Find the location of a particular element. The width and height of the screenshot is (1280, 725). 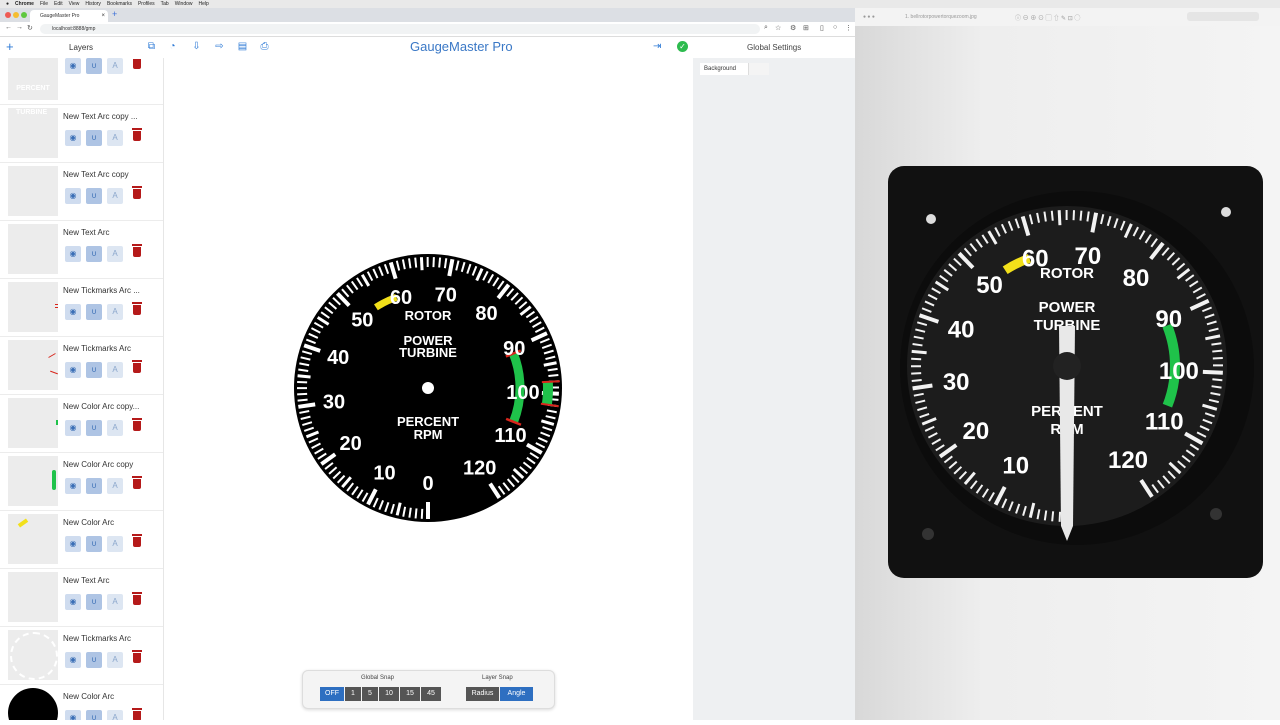

layer-item: New Tickmarks Arc ...◉∪A is located at coordinates (81, 307).